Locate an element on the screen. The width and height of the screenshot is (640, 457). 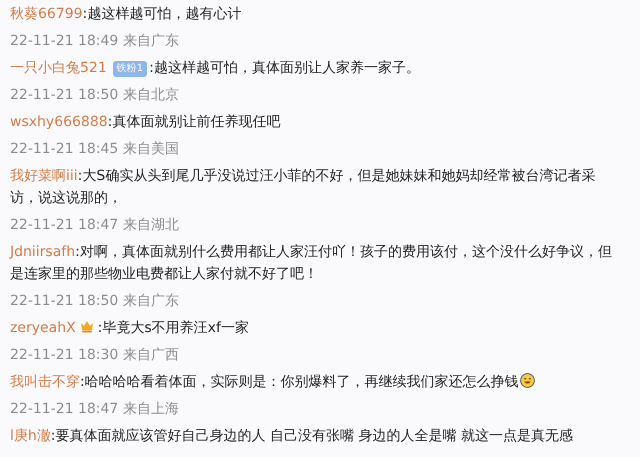
comment-time: 22-11-21 18:50 来自北京 is located at coordinates (95, 95).